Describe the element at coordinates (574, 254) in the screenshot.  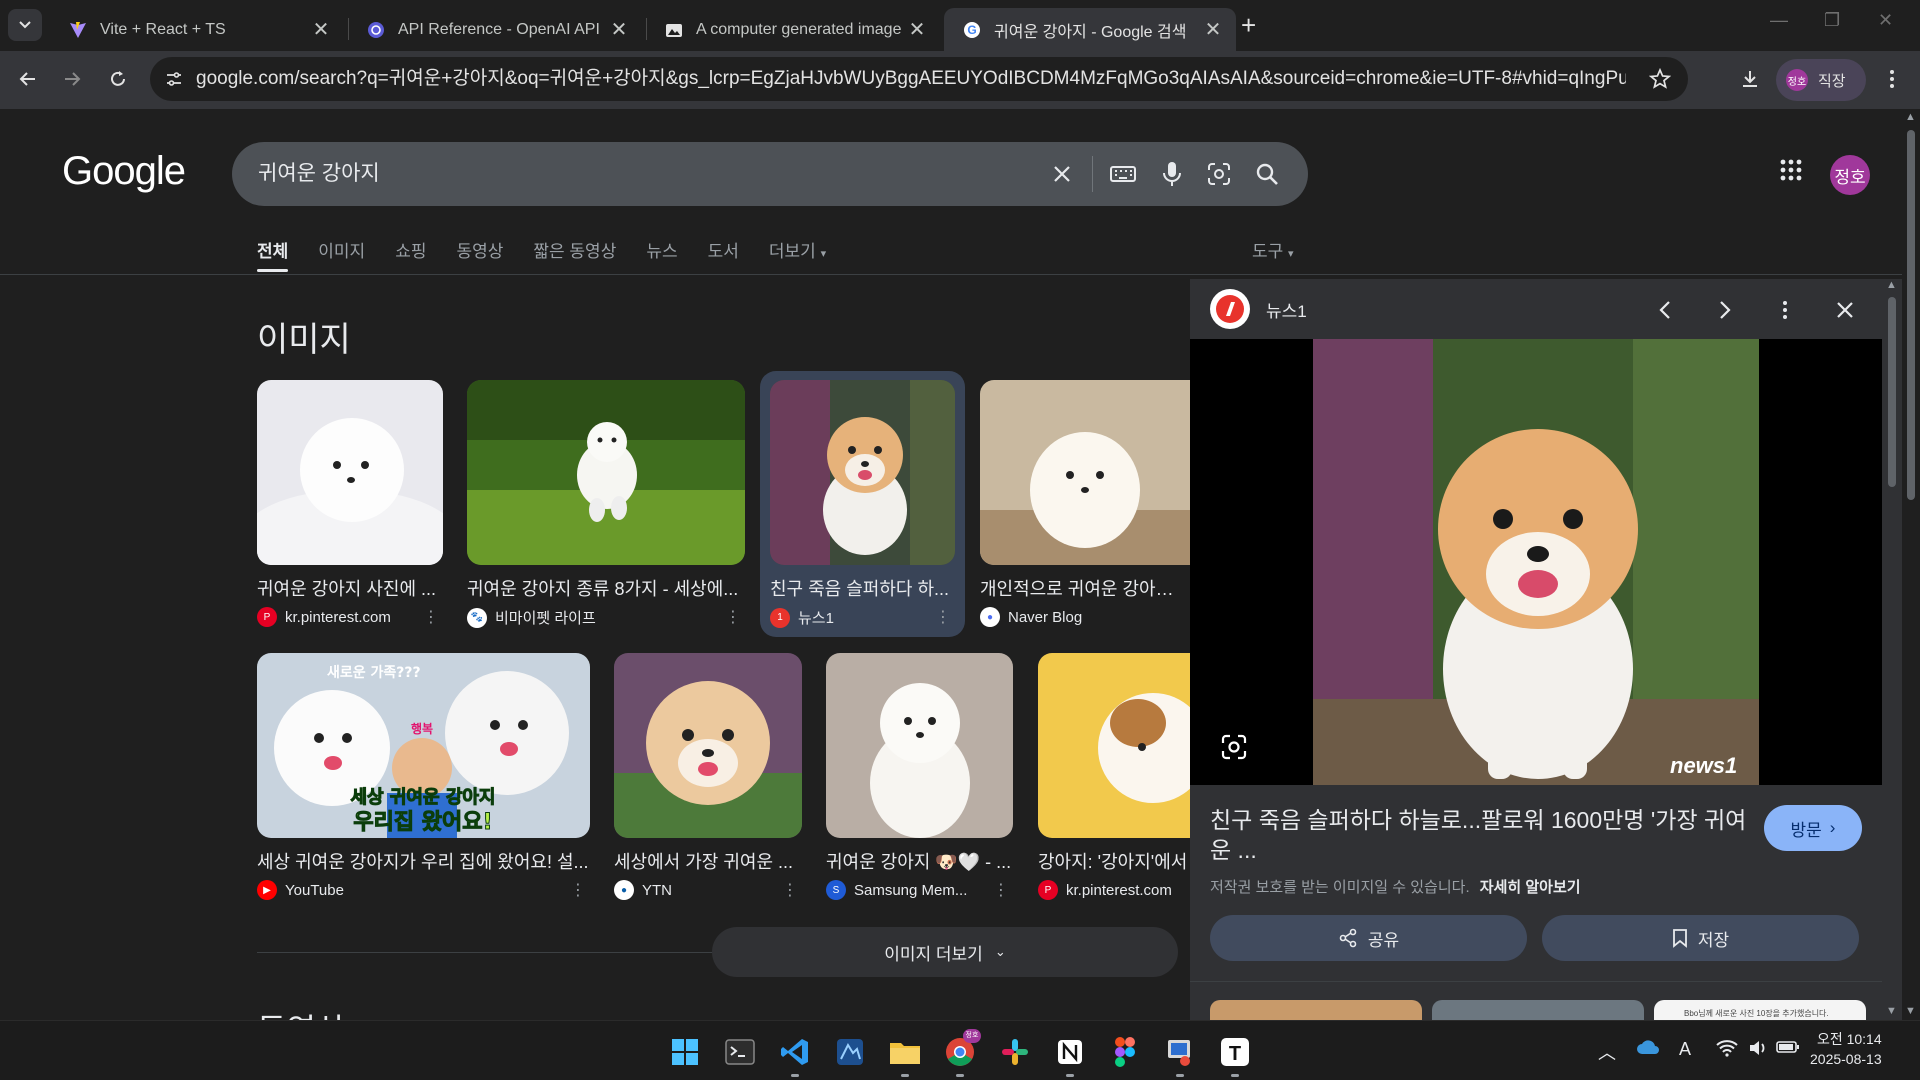
I see `tab-short-videos: 짧은 동영상` at that location.